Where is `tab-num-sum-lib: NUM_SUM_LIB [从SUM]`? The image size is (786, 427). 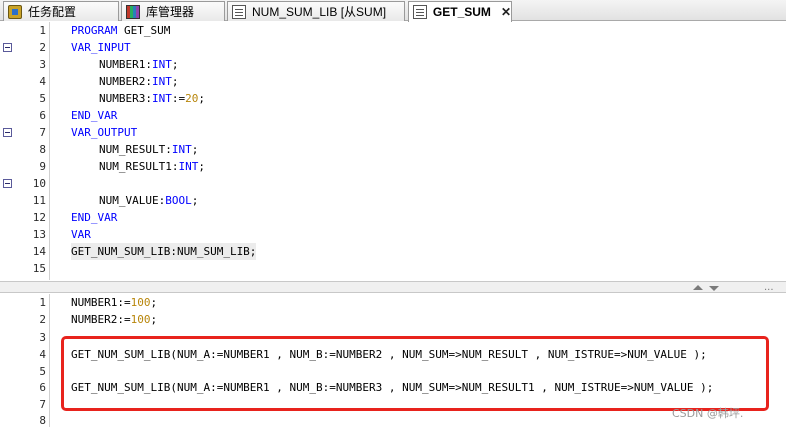 tab-num-sum-lib: NUM_SUM_LIB [从SUM] is located at coordinates (316, 11).